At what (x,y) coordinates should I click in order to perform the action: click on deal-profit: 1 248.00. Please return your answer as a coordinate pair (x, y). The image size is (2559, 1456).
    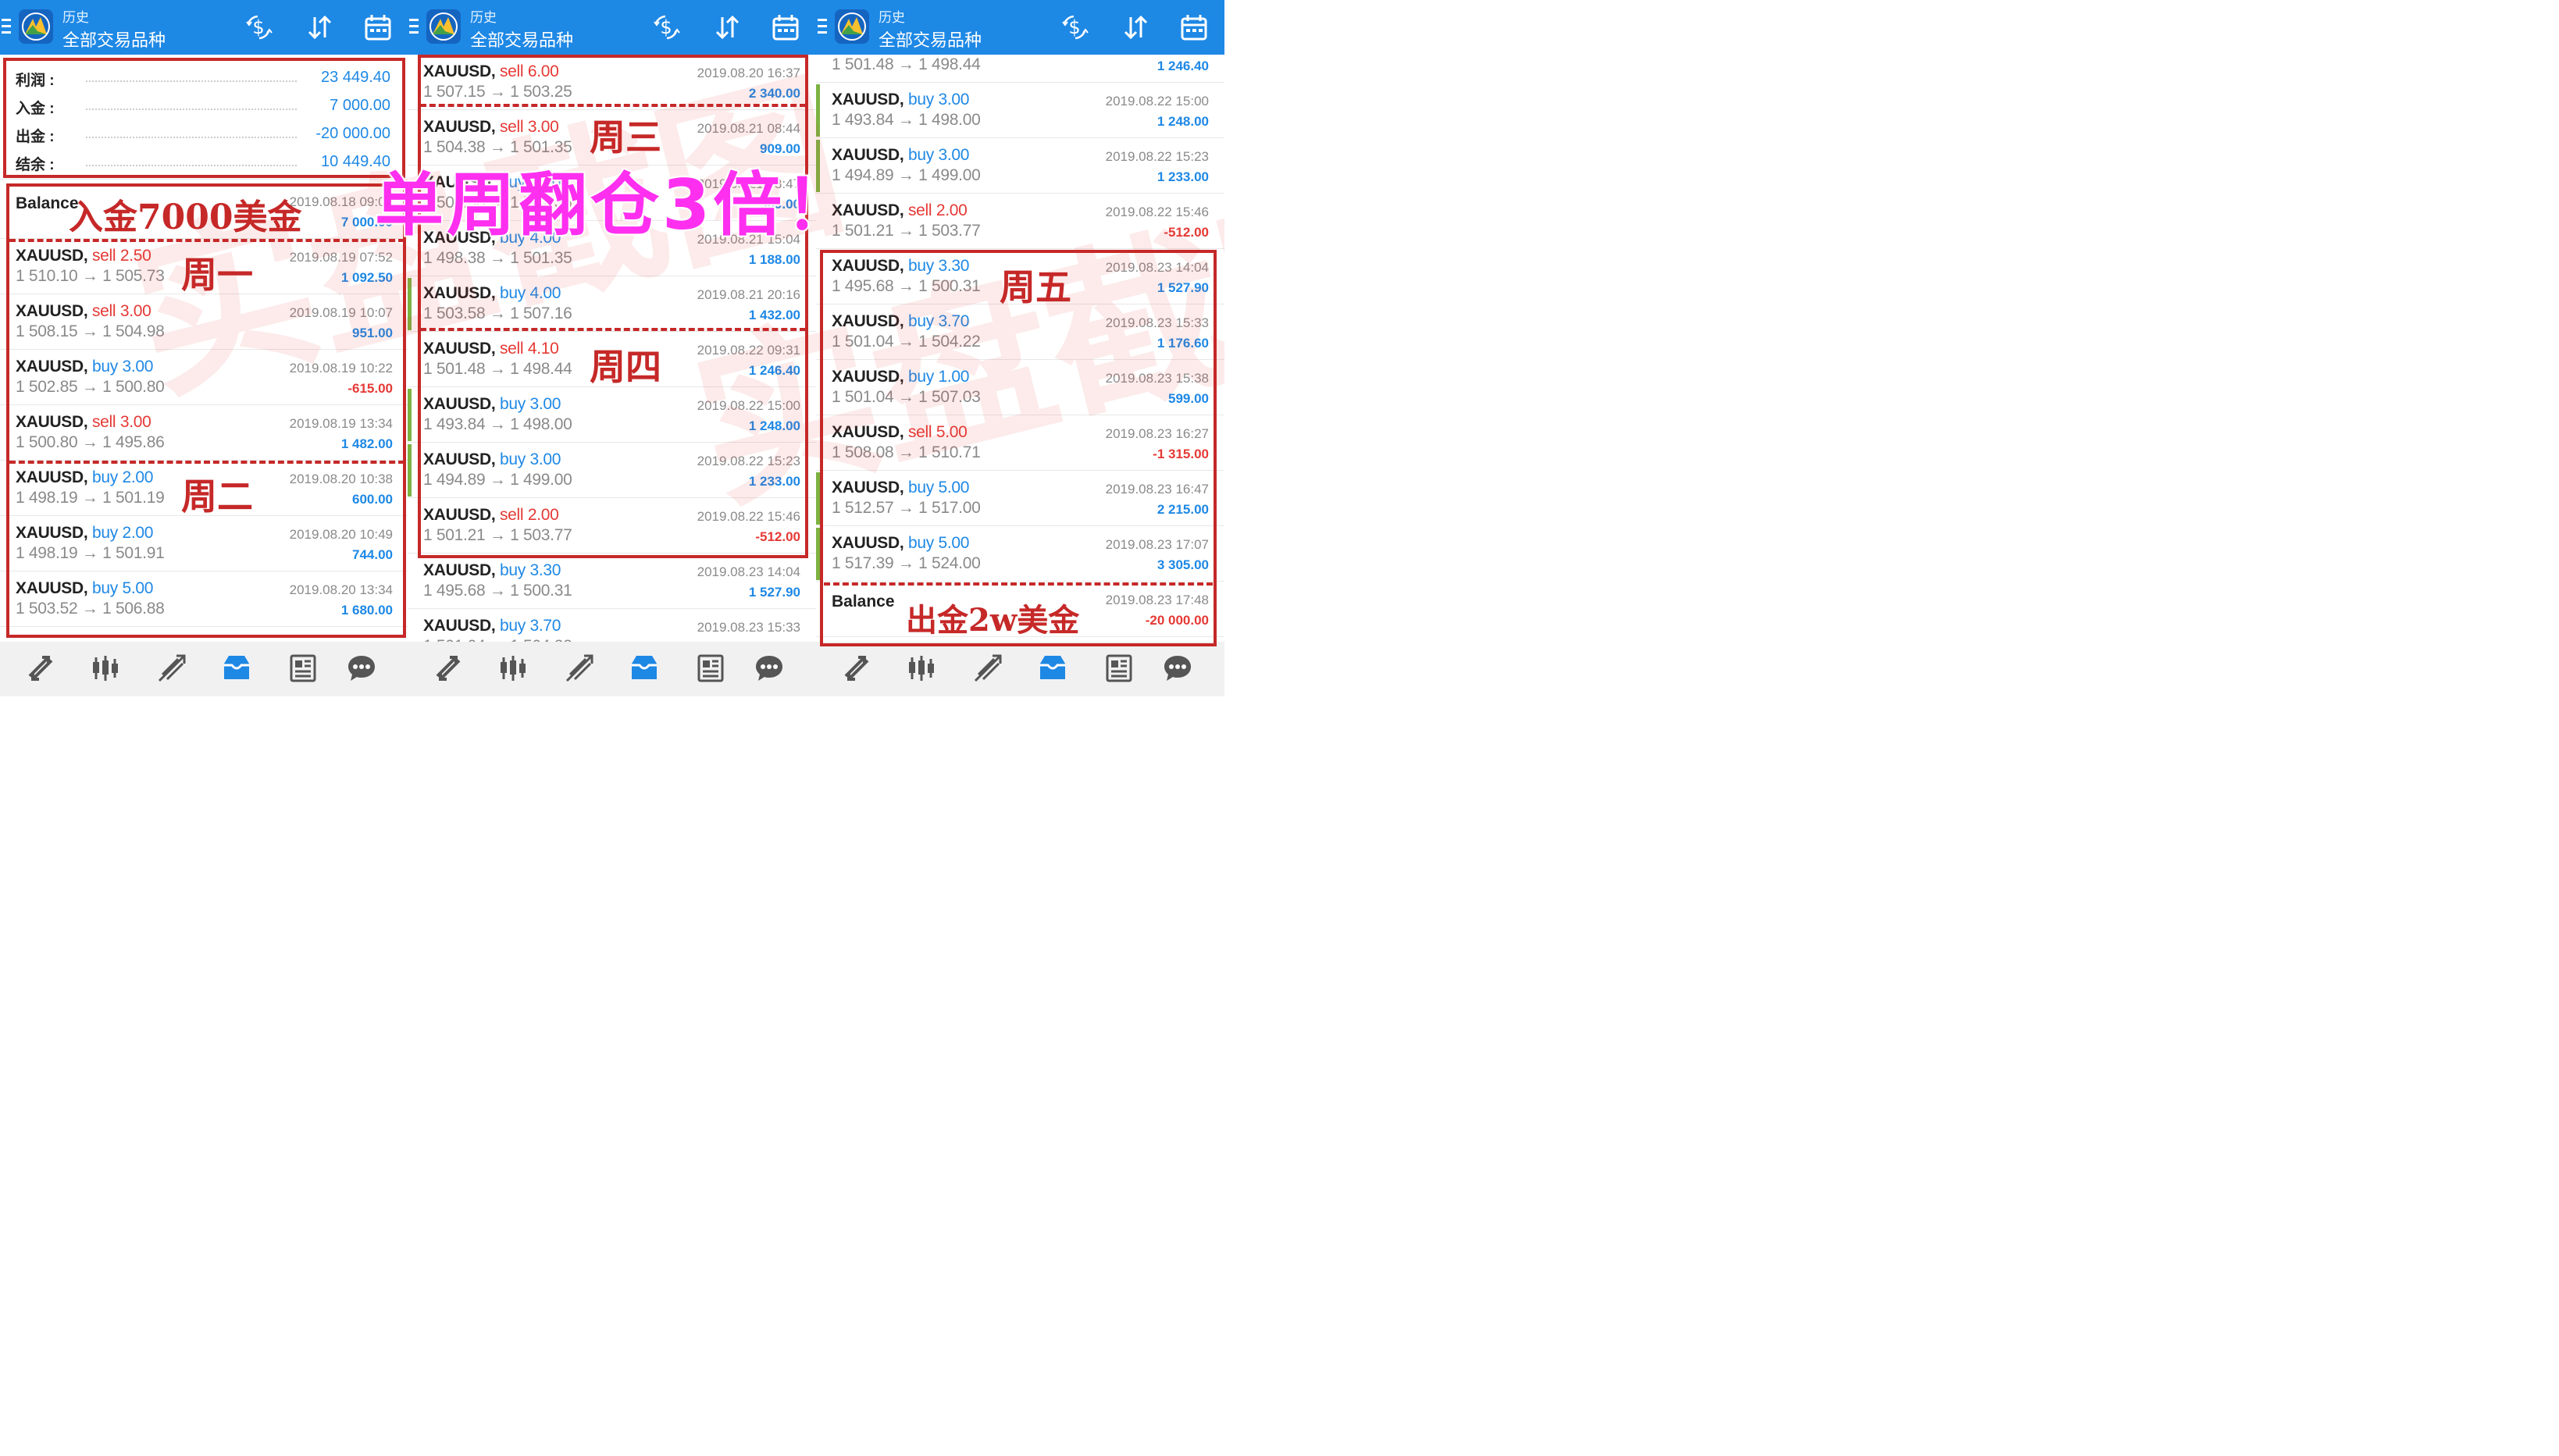
    Looking at the image, I should click on (1183, 121).